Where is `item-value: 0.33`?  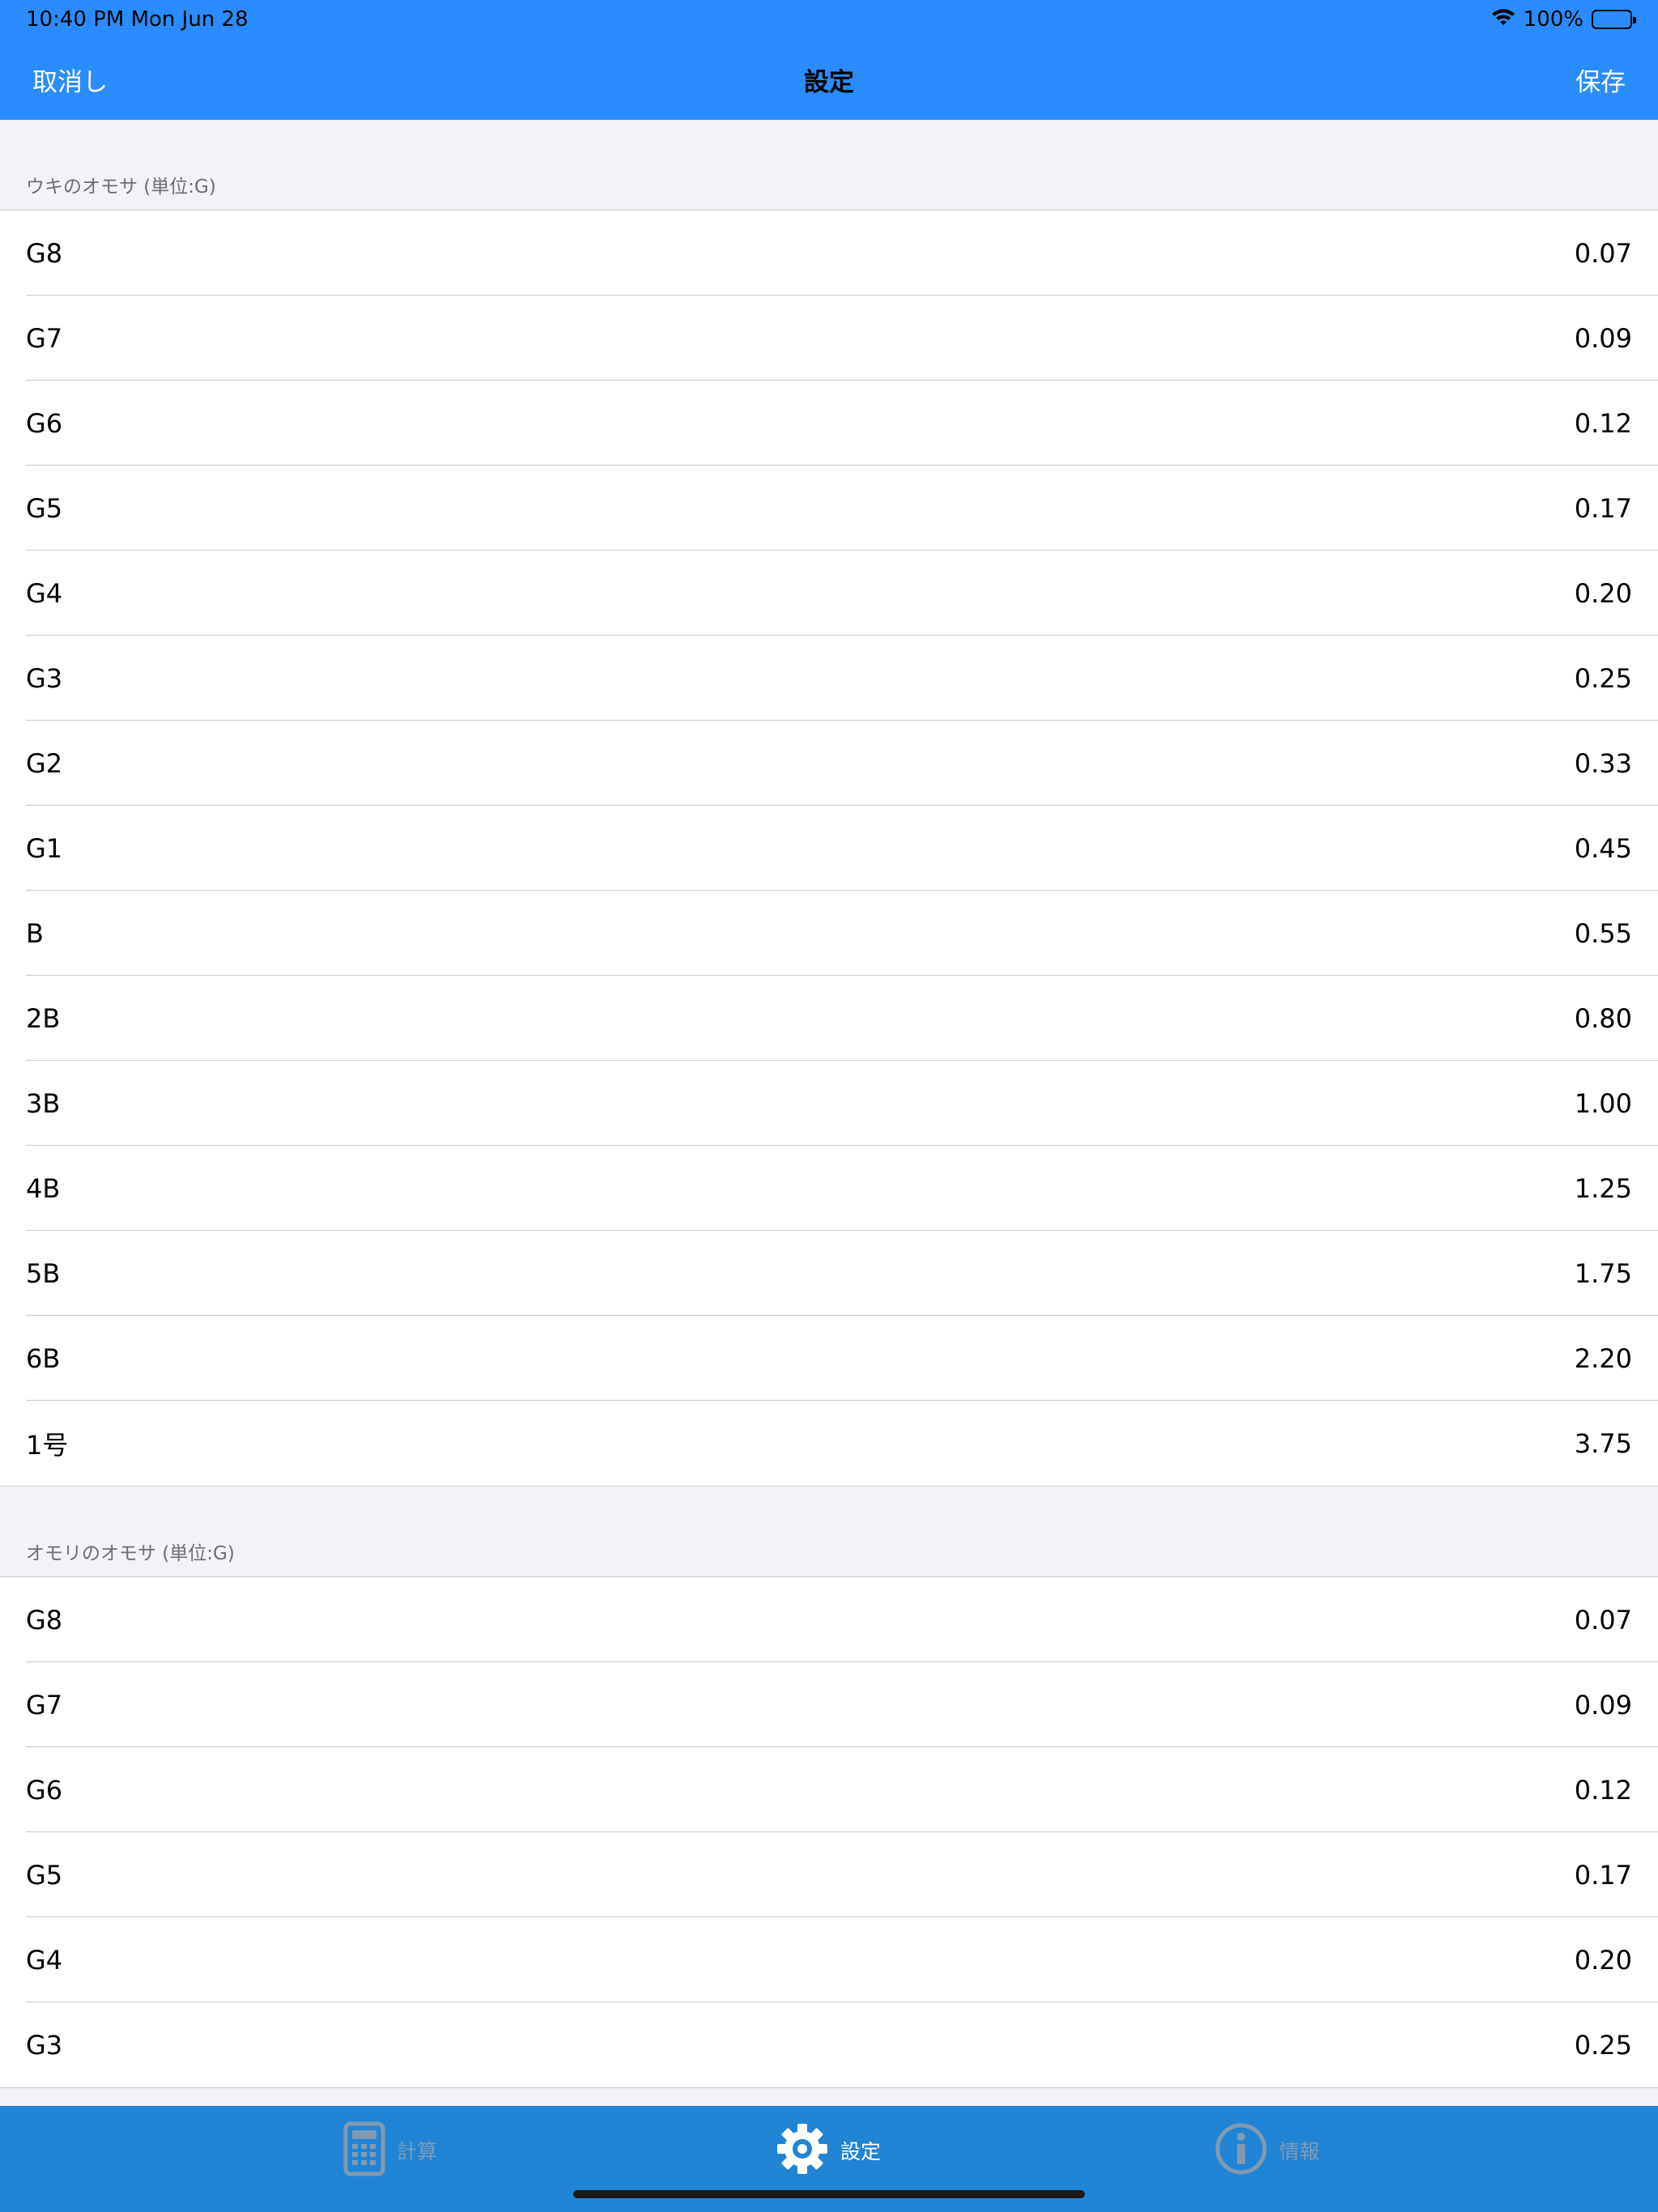 item-value: 0.33 is located at coordinates (1603, 764).